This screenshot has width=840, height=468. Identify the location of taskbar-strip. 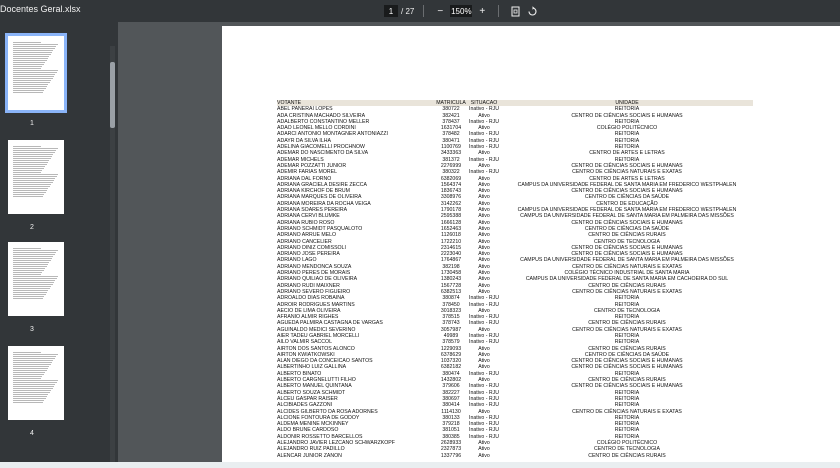
(420, 465).